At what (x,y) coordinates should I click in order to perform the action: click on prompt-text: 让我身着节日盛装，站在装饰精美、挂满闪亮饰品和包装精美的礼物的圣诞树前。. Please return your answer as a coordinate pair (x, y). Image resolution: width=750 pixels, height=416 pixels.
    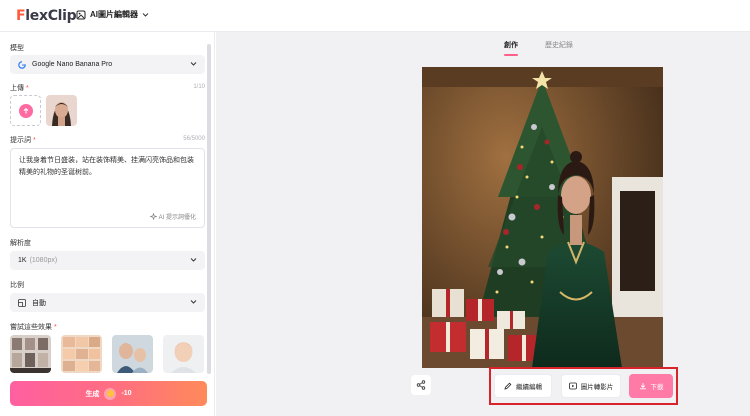
    Looking at the image, I should click on (107, 167).